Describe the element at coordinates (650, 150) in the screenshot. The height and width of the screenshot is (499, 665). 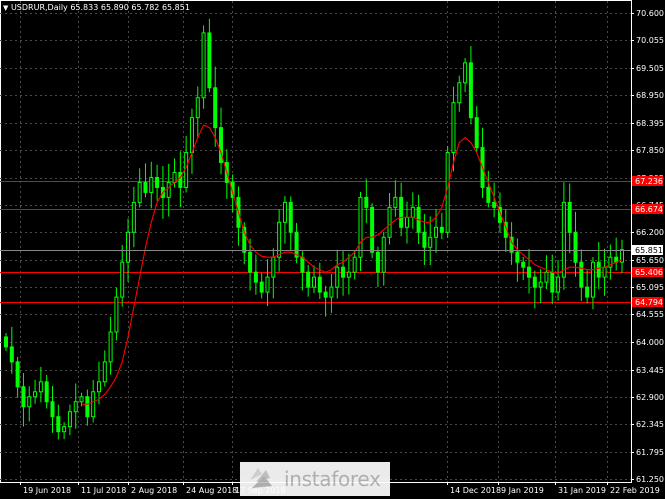
I see `y-tick-label: 67.850` at that location.